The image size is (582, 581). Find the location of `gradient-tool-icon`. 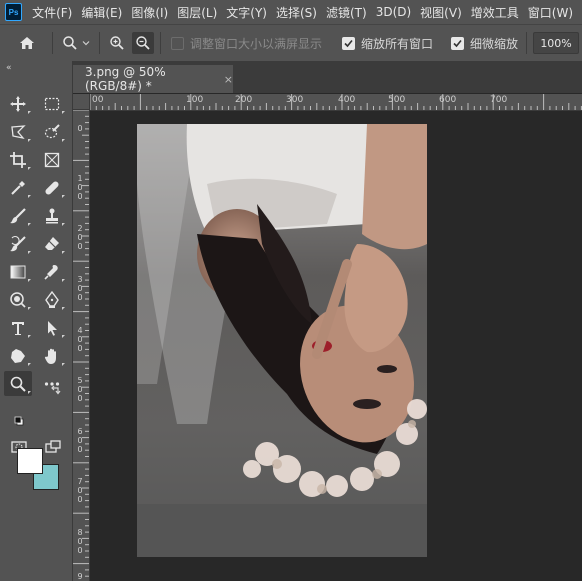

gradient-tool-icon is located at coordinates (18, 271).